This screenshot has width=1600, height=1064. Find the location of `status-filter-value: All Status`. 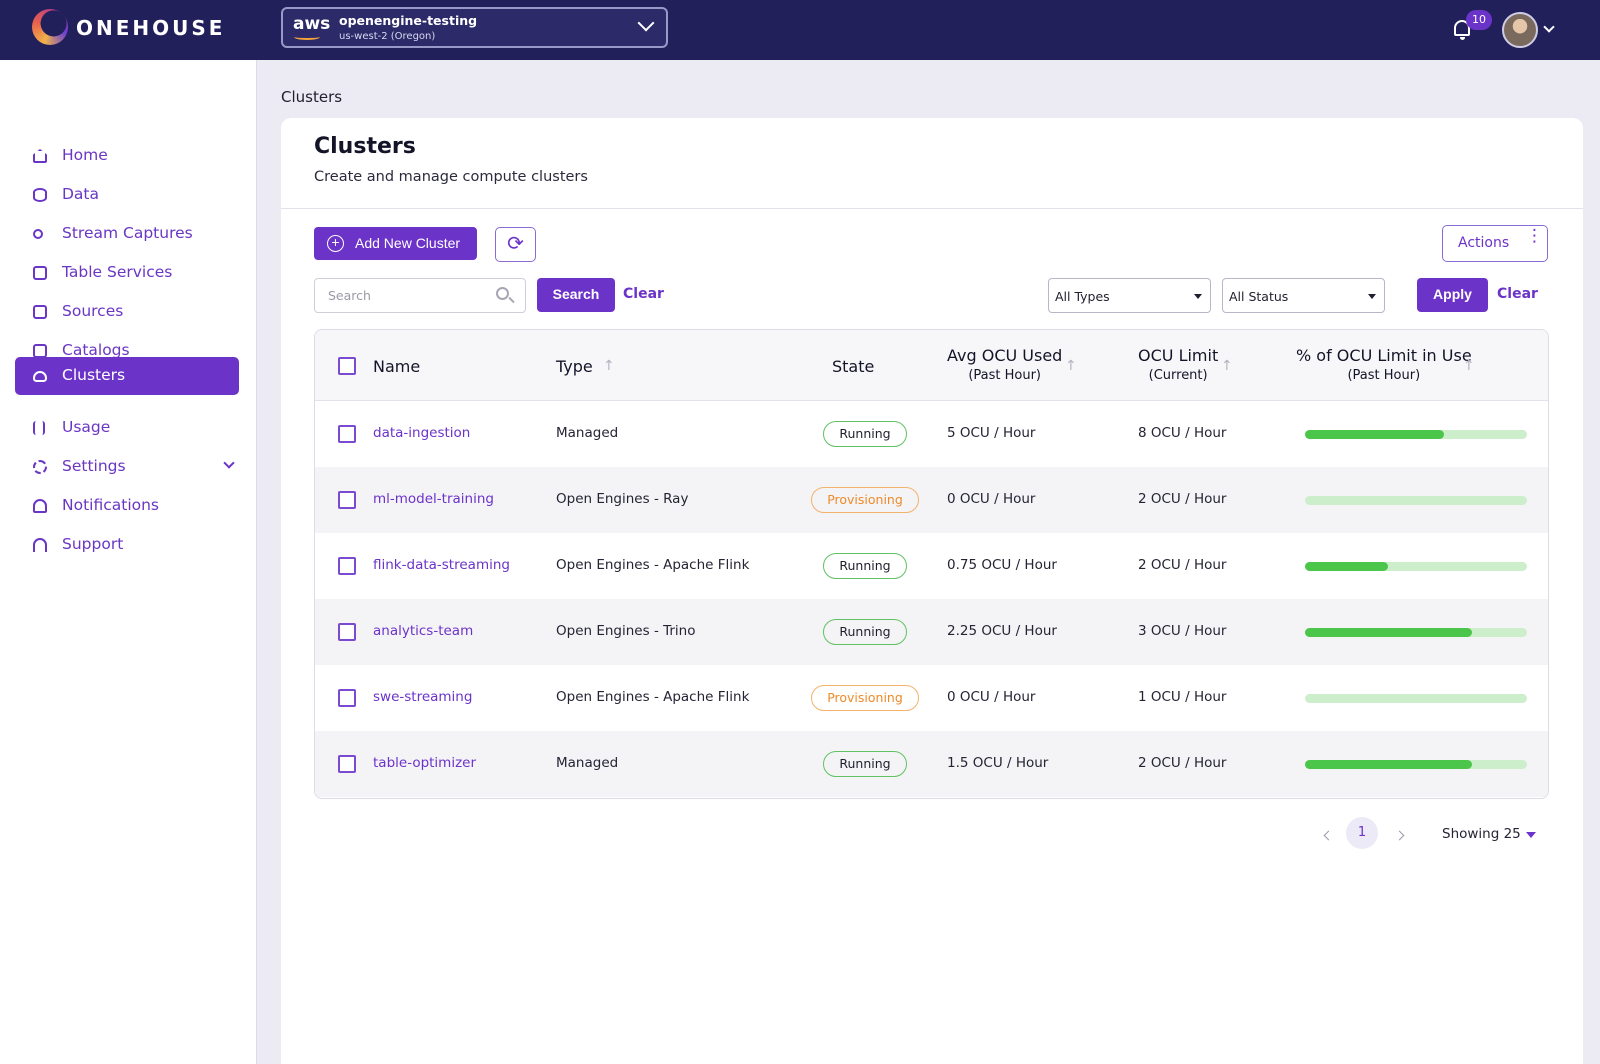

status-filter-value: All Status is located at coordinates (1259, 296).